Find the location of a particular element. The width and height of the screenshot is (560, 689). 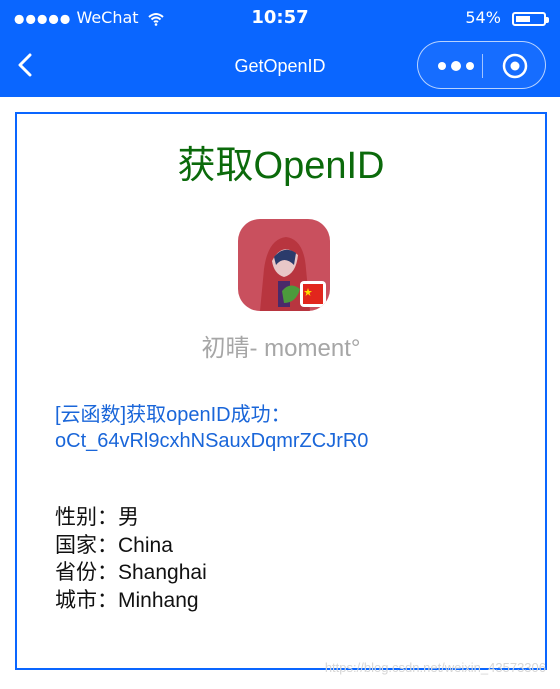

more-dots-icon is located at coordinates (456, 66).